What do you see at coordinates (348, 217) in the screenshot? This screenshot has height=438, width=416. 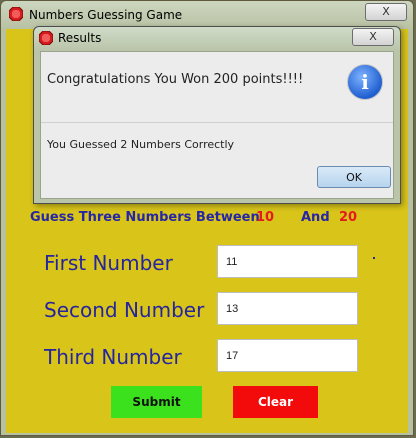 I see `range-high: 20` at bounding box center [348, 217].